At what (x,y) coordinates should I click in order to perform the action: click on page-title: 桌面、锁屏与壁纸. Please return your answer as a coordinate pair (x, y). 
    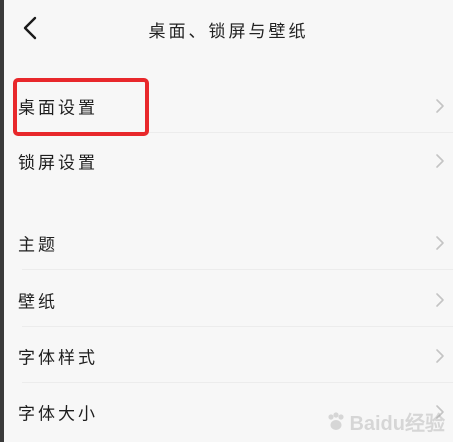
    Looking at the image, I should click on (228, 32).